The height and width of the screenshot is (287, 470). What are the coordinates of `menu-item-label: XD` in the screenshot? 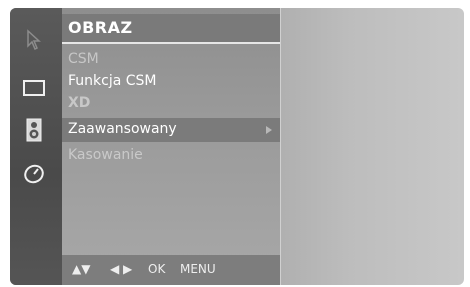 It's located at (79, 103).